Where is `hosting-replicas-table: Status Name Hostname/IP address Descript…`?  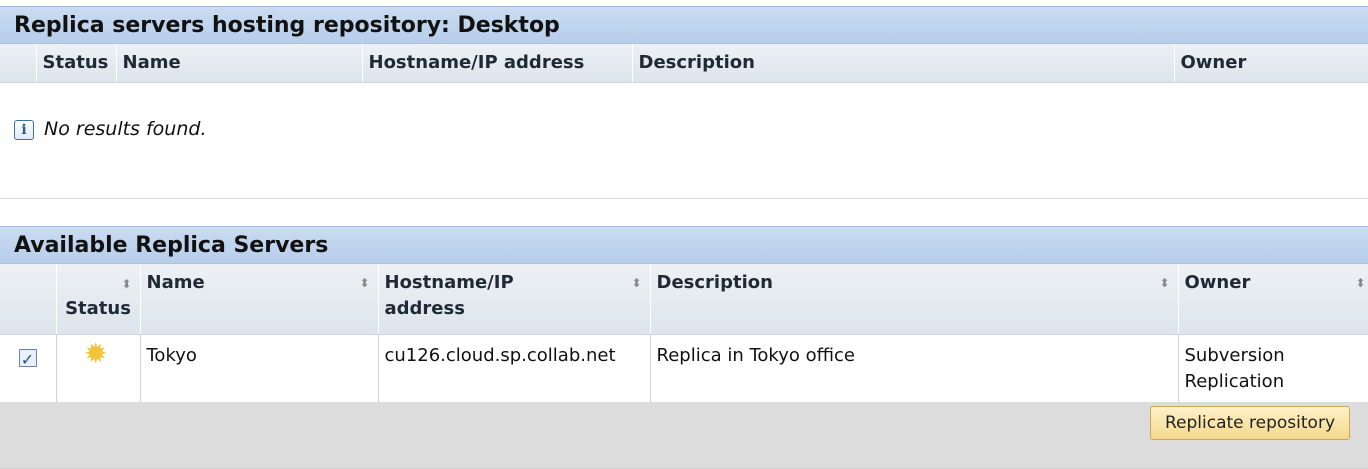
hosting-replicas-table: Status Name Hostname/IP address Descript… is located at coordinates (684, 63).